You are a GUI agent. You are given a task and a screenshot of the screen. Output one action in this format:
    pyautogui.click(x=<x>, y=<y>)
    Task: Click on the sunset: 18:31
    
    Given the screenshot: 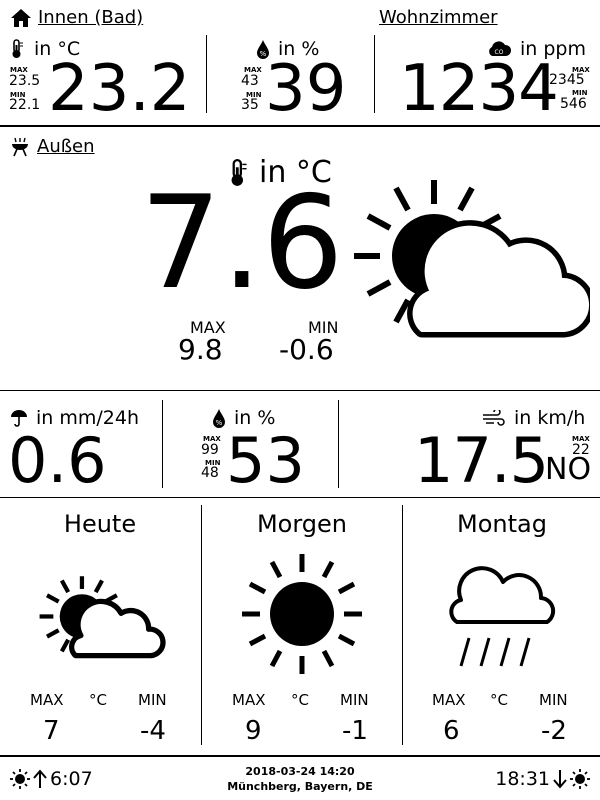 What is the action you would take?
    pyautogui.click(x=542, y=779)
    